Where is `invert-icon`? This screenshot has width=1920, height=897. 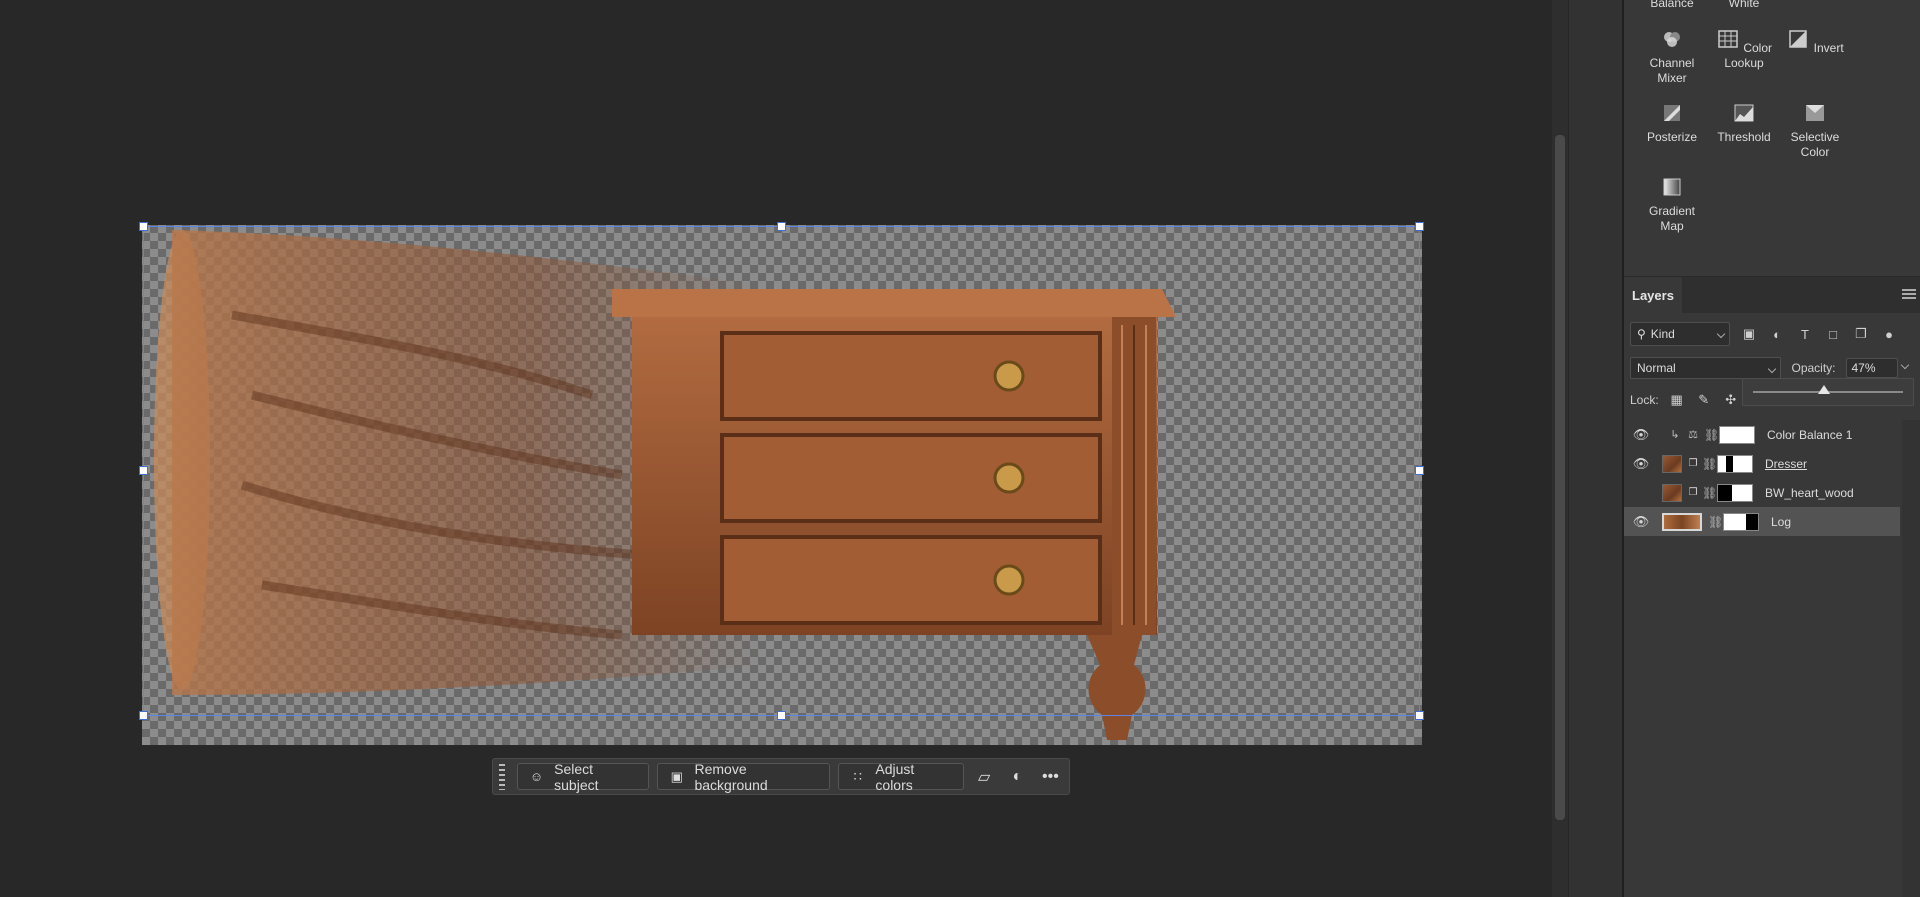
invert-icon is located at coordinates (1798, 39).